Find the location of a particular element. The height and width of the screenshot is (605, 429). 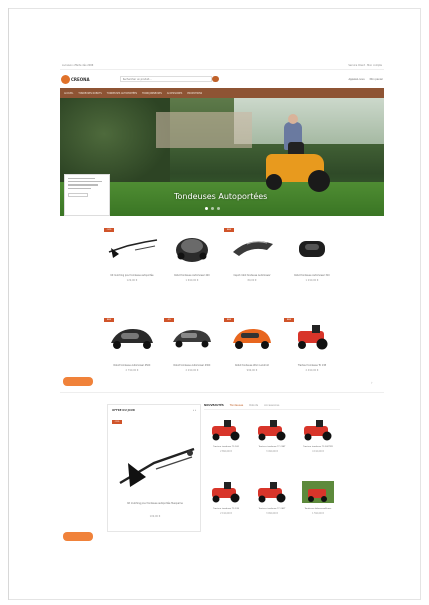

product-name: Tracteur tondeuse TS 138 is located at coordinates (226, 509).